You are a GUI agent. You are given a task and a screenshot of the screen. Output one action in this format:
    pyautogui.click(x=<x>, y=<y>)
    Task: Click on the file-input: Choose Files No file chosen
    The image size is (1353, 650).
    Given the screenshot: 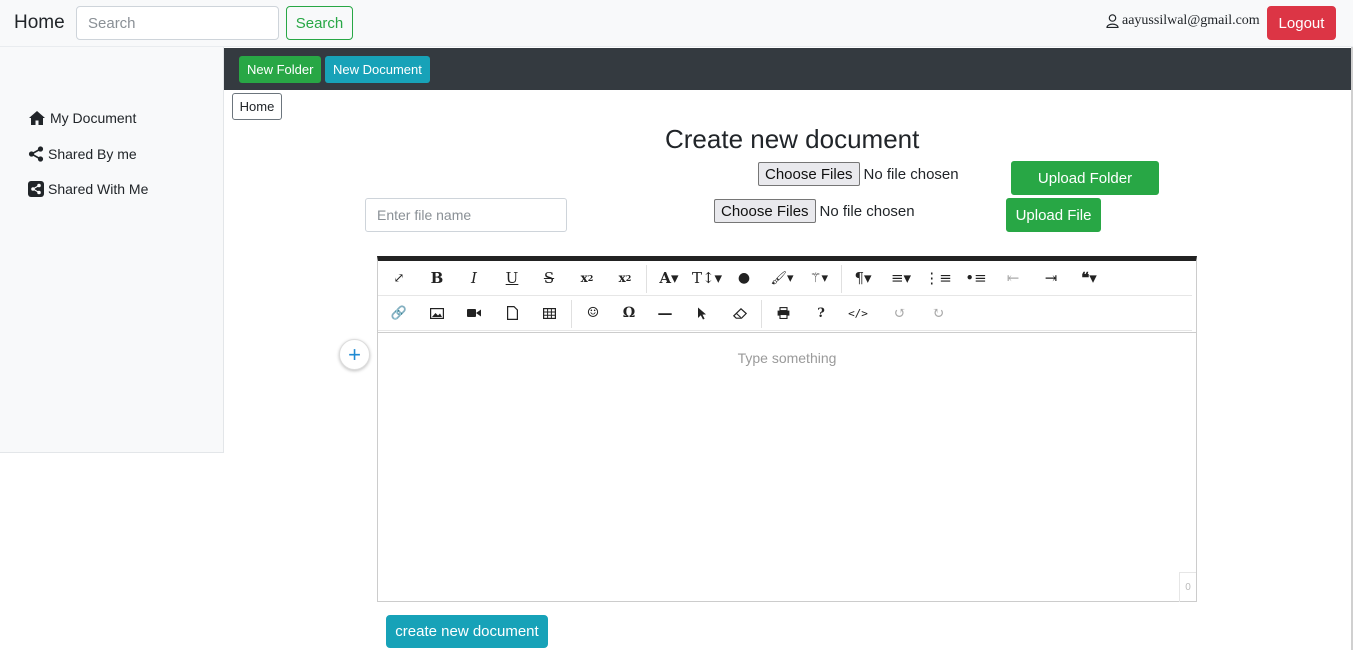 What is the action you would take?
    pyautogui.click(x=814, y=211)
    